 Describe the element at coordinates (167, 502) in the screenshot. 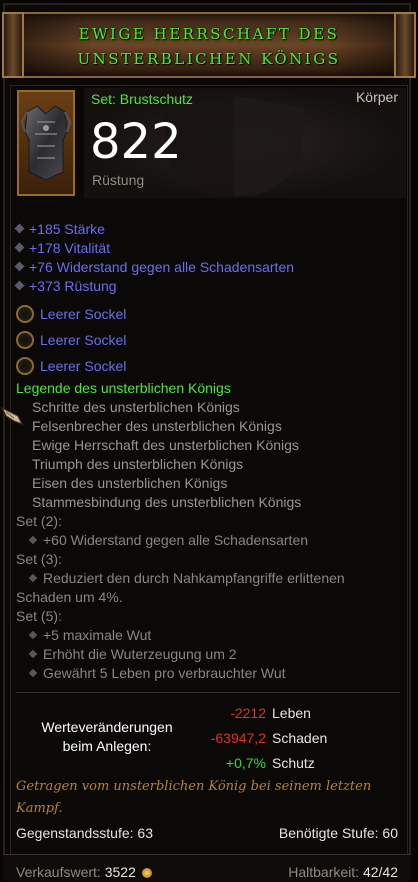

I see `set-item: Stammesbindung des unsterblichen Königs` at that location.